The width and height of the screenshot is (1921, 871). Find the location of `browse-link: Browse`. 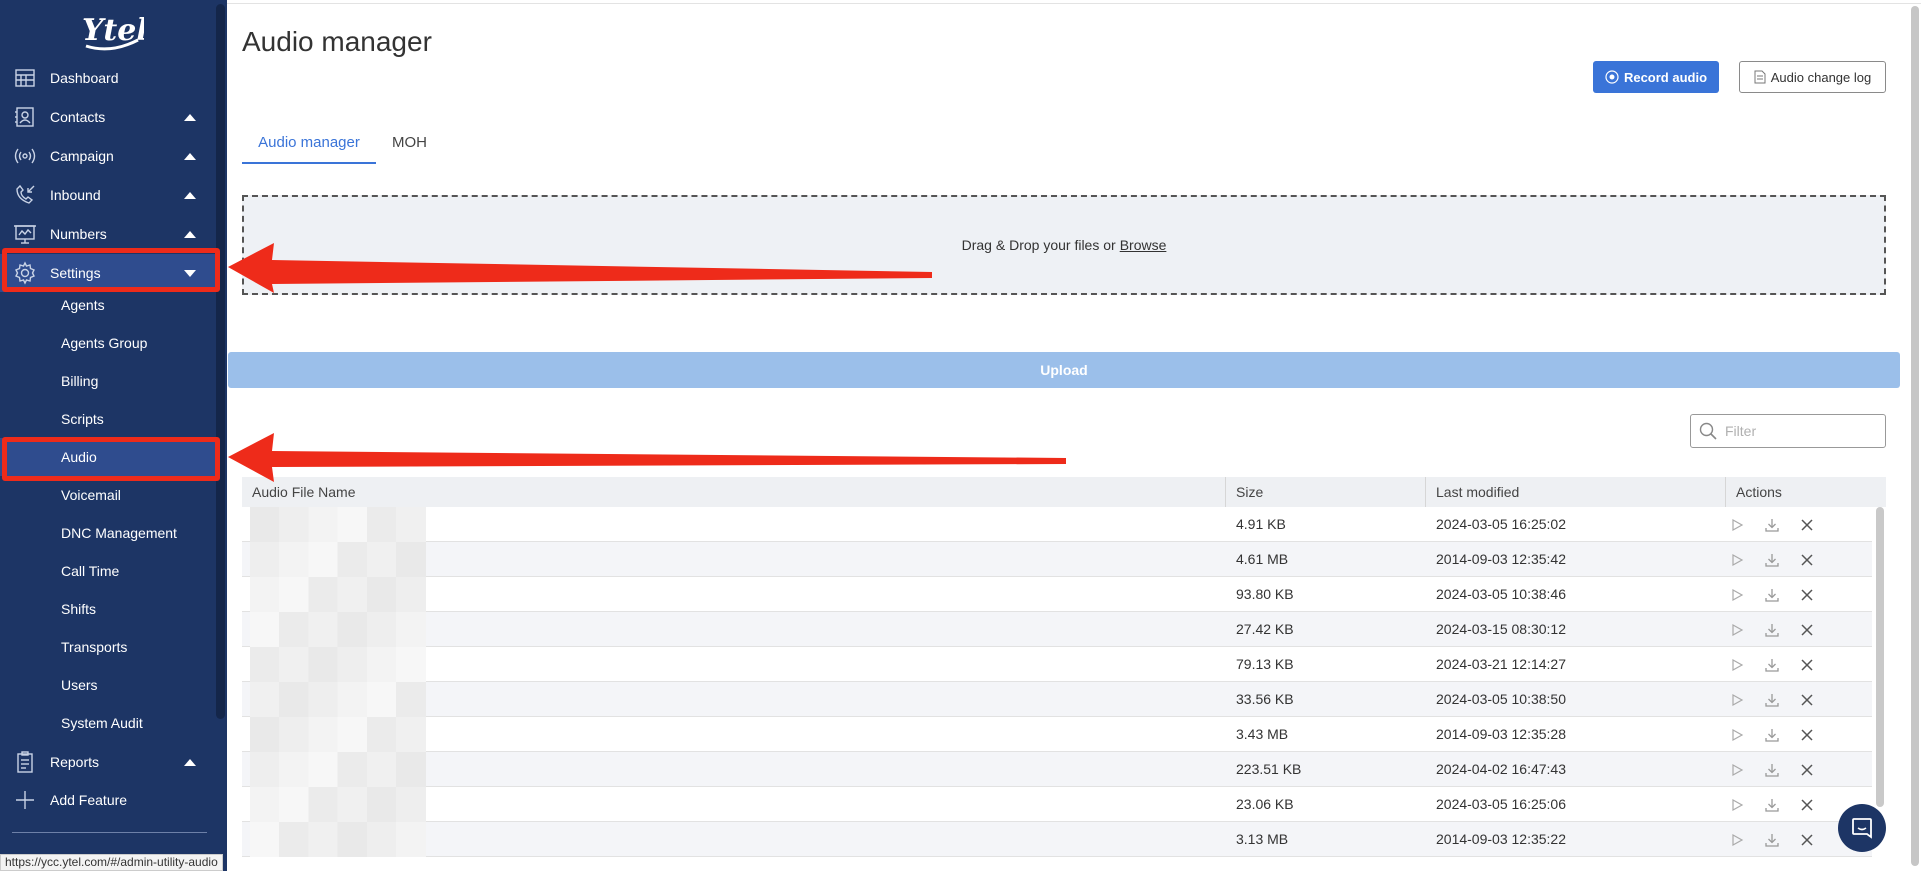

browse-link: Browse is located at coordinates (1143, 245).